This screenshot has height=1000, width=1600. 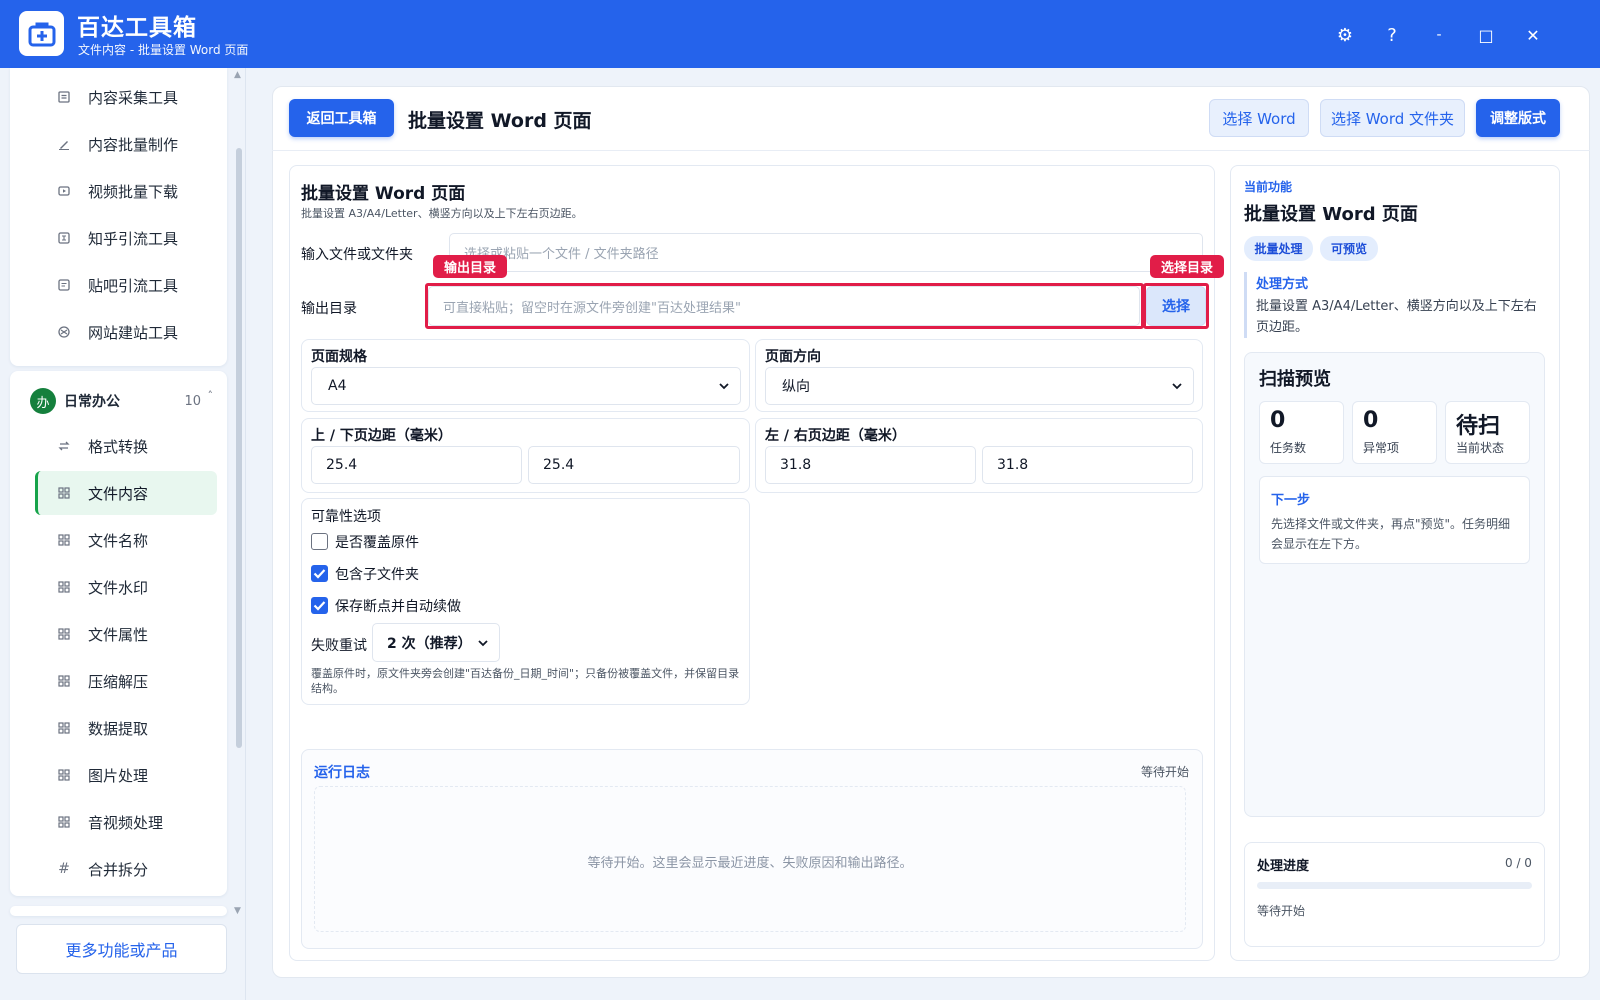 I want to click on page-size-select: A4, so click(x=526, y=386).